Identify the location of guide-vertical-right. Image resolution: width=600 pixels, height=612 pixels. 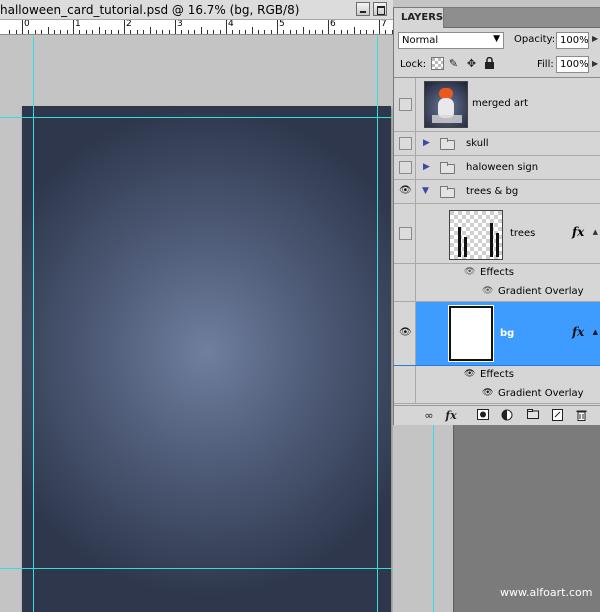
(377, 324).